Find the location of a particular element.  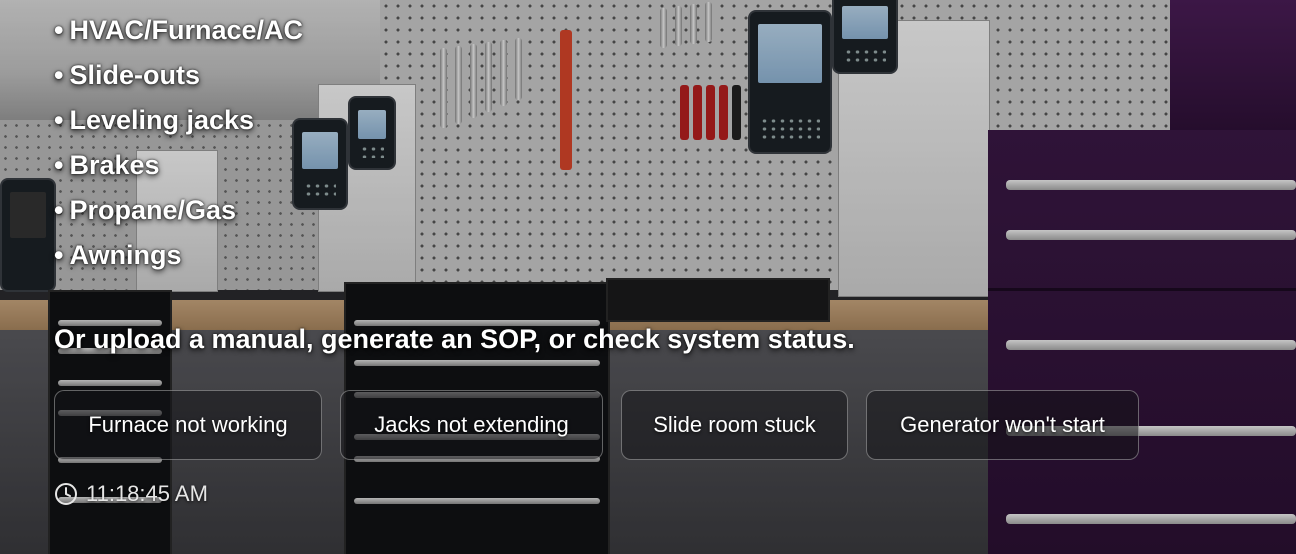

timestamp: 11:18:45 AM is located at coordinates (131, 494).